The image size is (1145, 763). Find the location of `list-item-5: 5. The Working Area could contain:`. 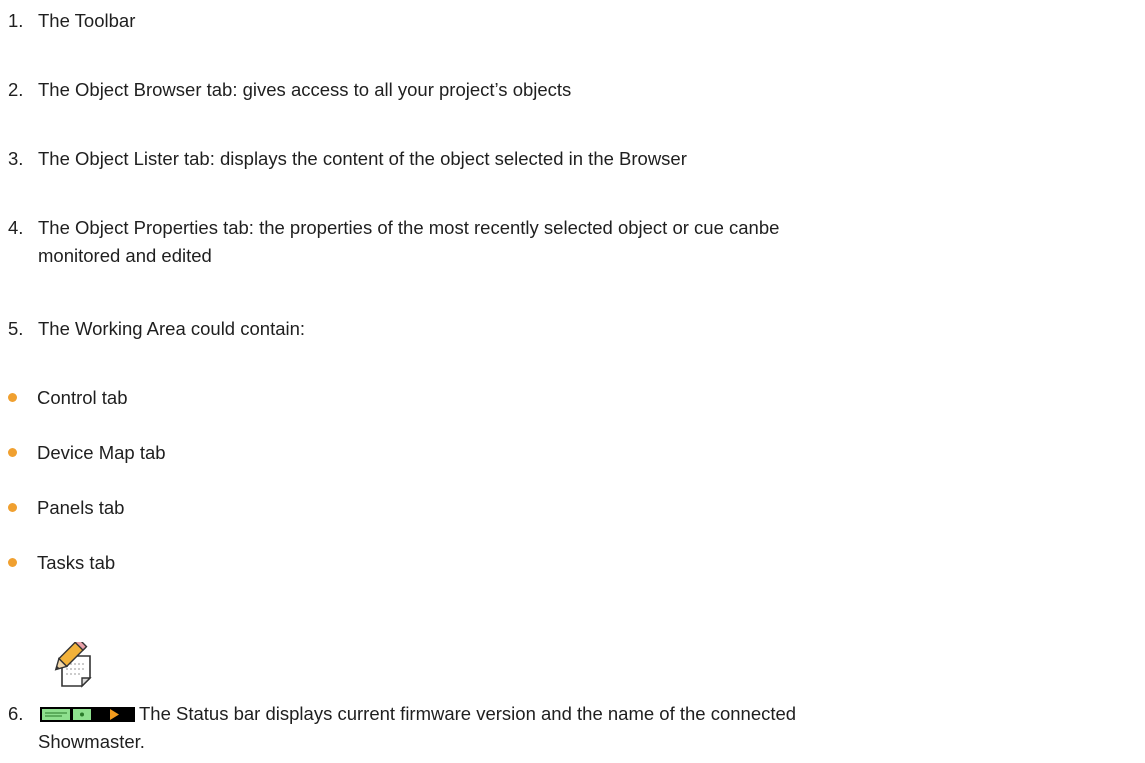

list-item-5: 5. The Working Area could contain: is located at coordinates (156, 329).